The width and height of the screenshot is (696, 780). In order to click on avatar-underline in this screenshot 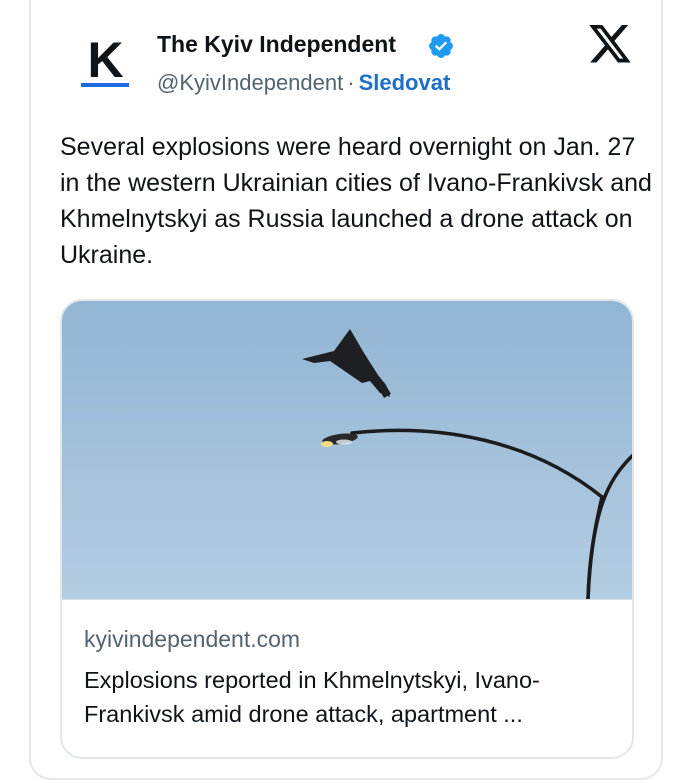, I will do `click(105, 84)`.